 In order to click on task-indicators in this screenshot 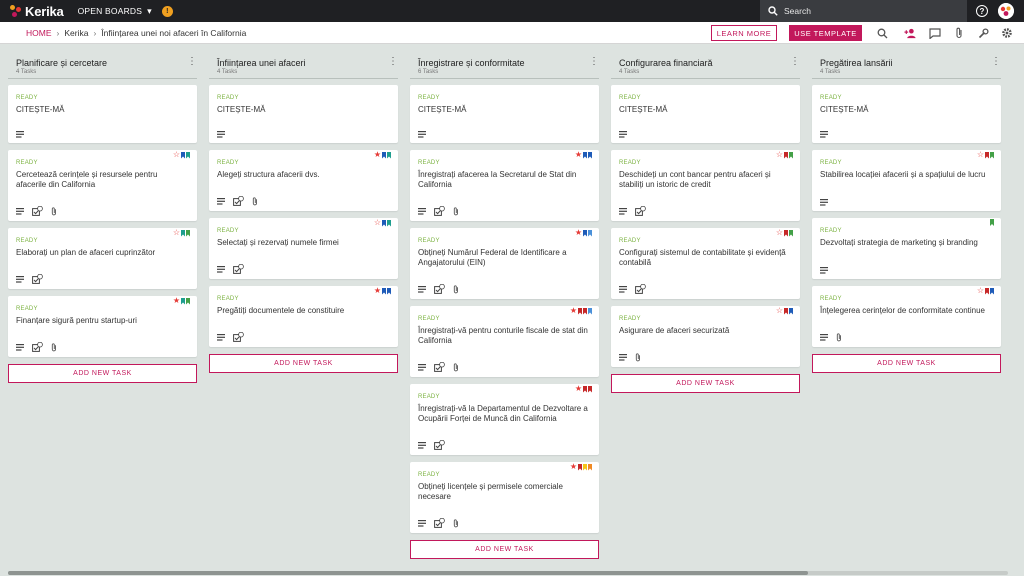, I will do `click(221, 134)`.